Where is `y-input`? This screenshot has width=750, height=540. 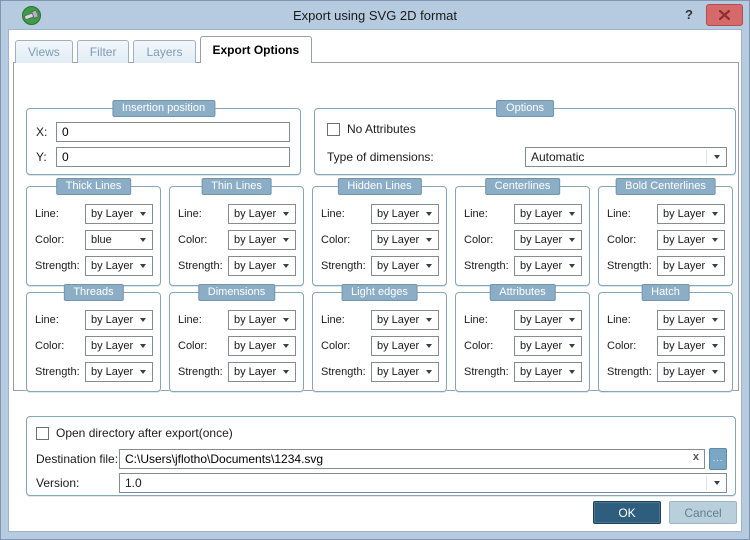
y-input is located at coordinates (173, 157).